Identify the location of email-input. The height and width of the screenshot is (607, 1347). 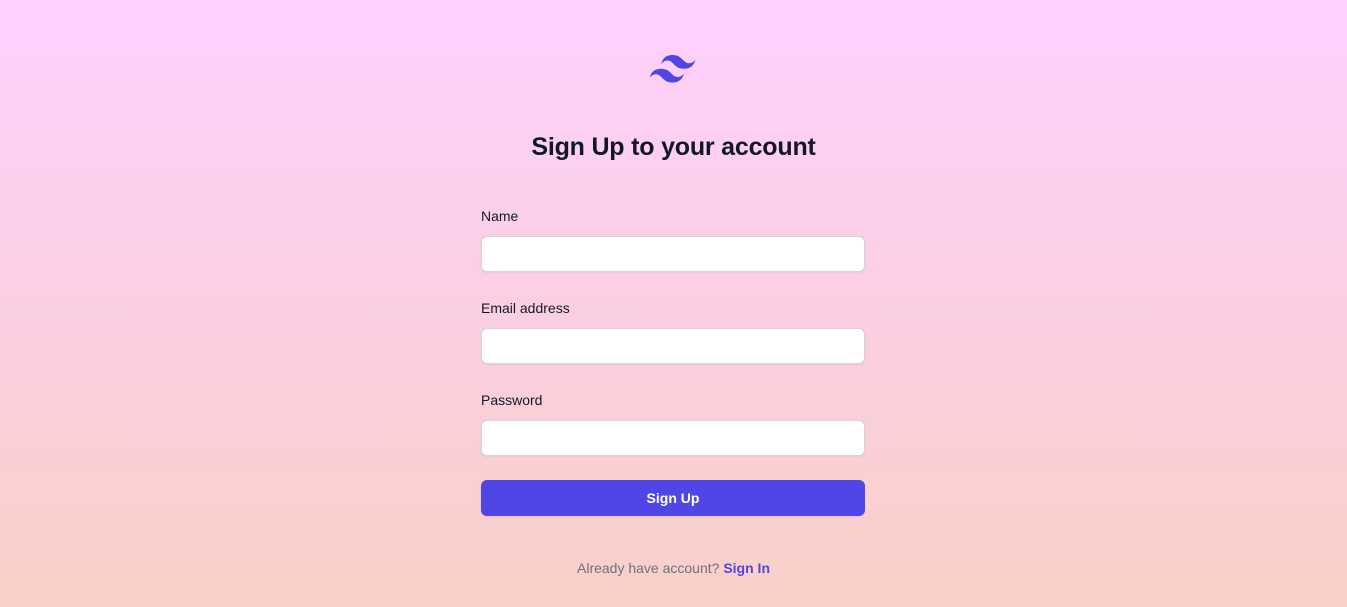
(673, 346).